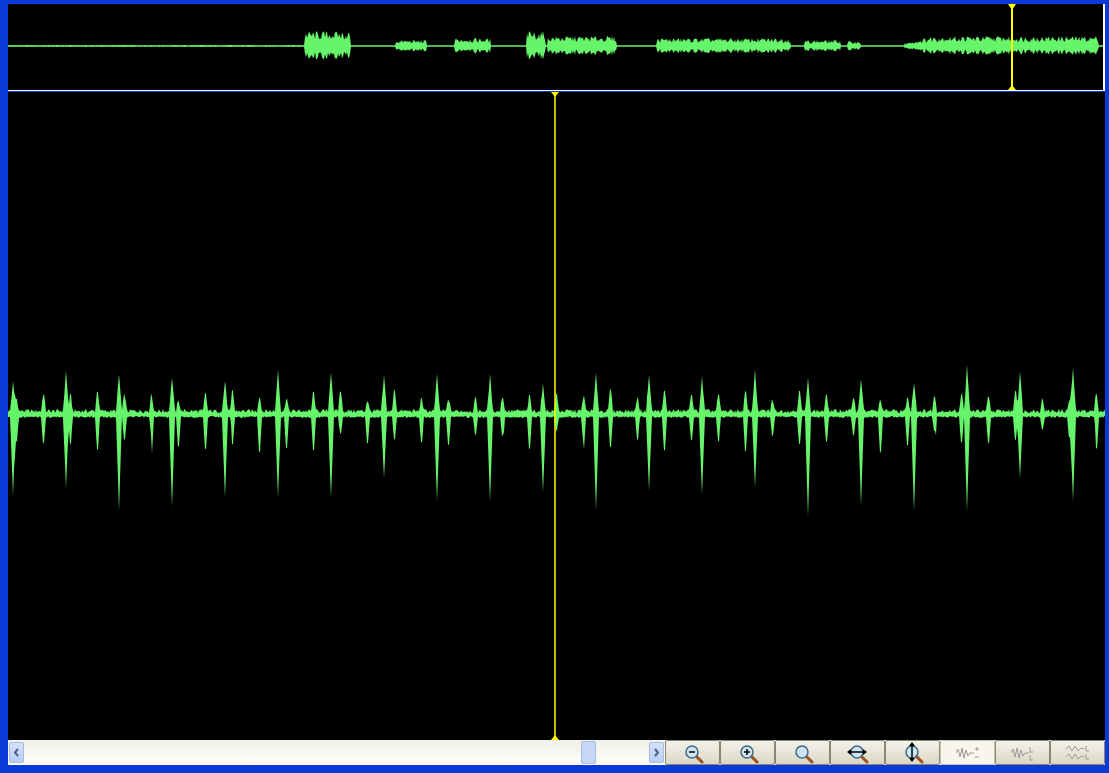 This screenshot has width=1109, height=773. I want to click on stereo-wave-icon, so click(1077, 752).